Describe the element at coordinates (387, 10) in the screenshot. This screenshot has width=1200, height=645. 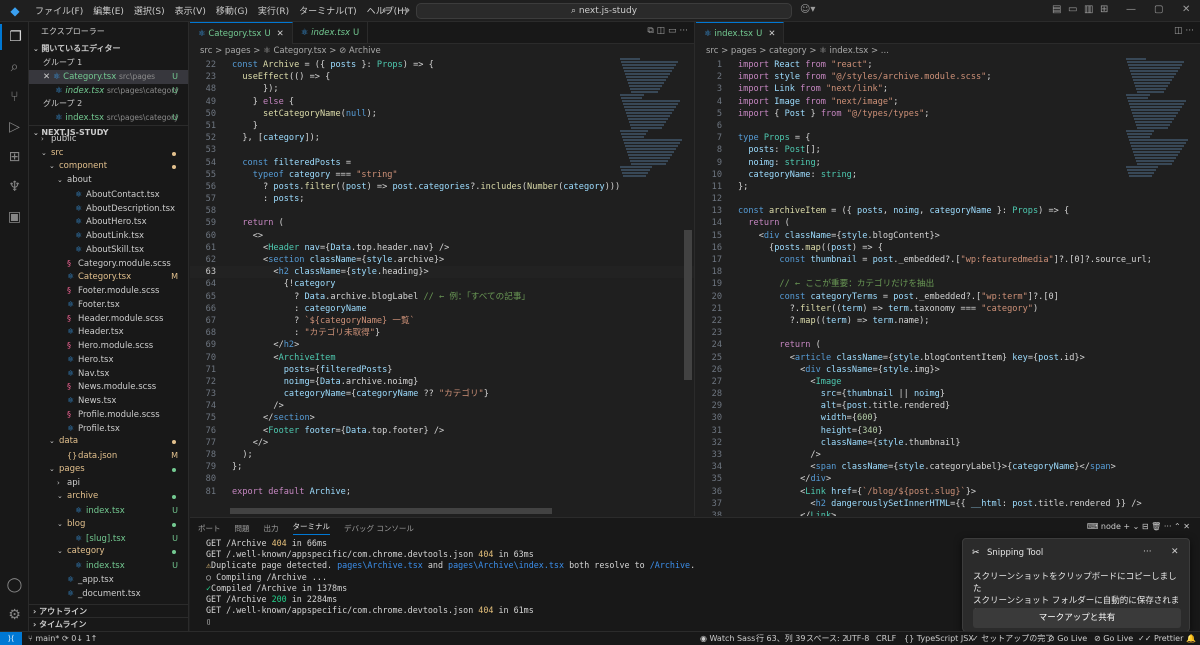
I see `back-arrow-icon: ←` at that location.